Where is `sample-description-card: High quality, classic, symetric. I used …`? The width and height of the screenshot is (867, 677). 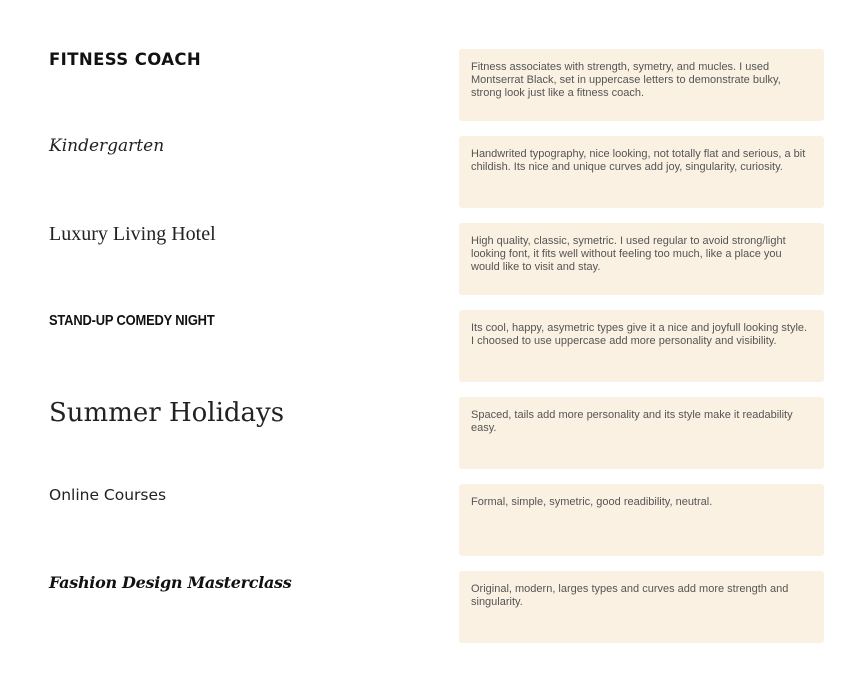
sample-description-card: High quality, classic, symetric. I used … is located at coordinates (641, 259).